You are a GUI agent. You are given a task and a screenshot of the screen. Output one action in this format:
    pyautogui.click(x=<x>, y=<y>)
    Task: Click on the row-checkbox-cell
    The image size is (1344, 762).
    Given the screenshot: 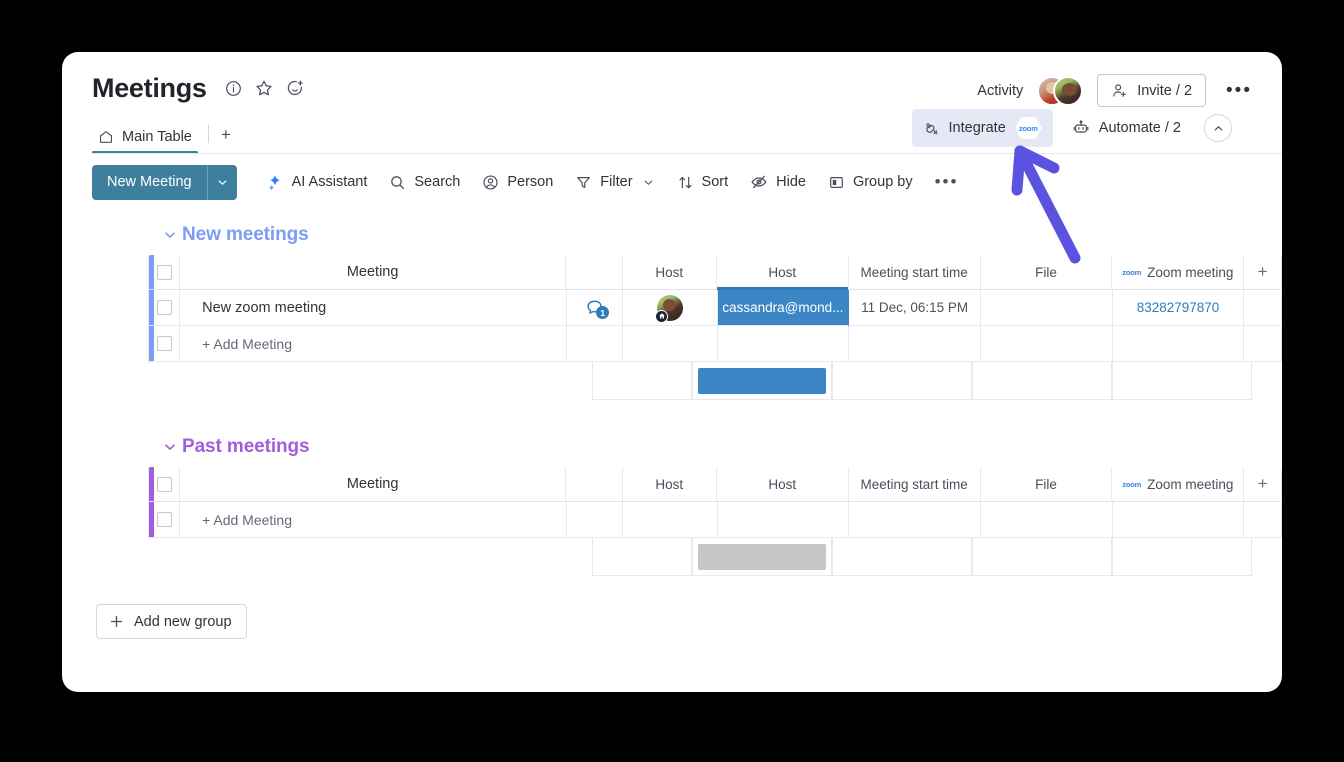 What is the action you would take?
    pyautogui.click(x=164, y=308)
    